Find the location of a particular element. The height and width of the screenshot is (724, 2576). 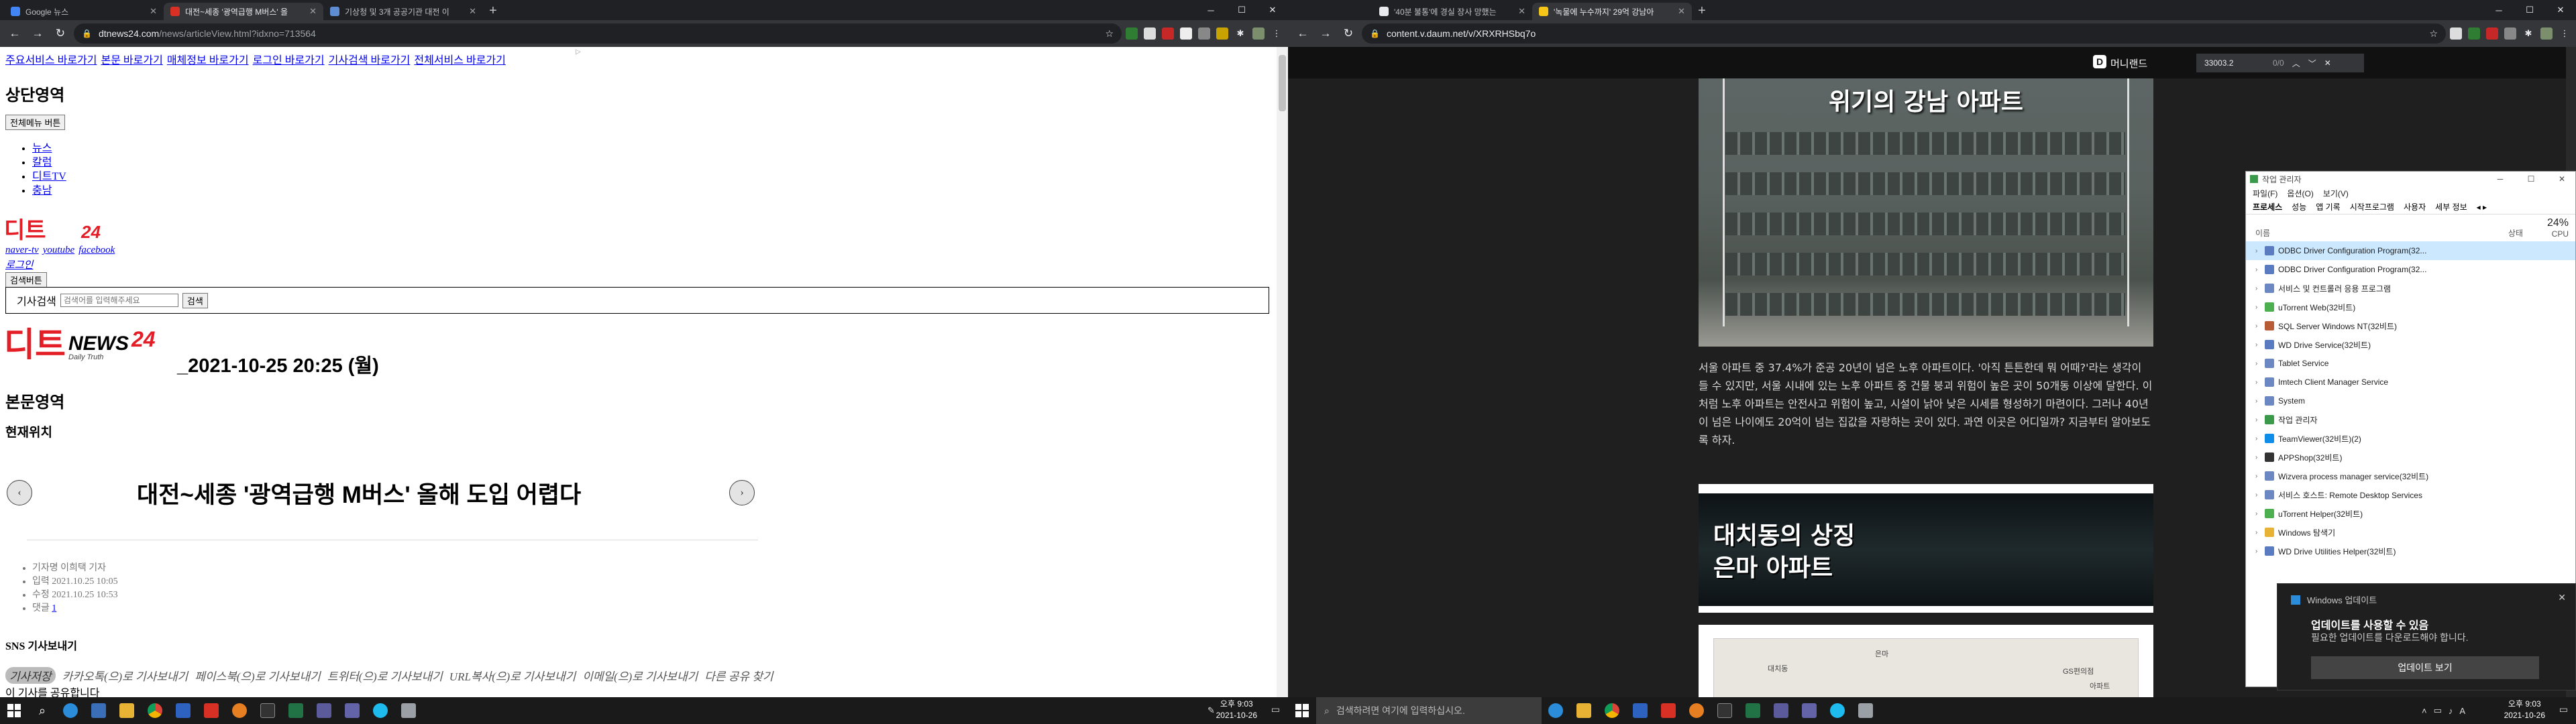

back-icon: ← is located at coordinates (14, 33).